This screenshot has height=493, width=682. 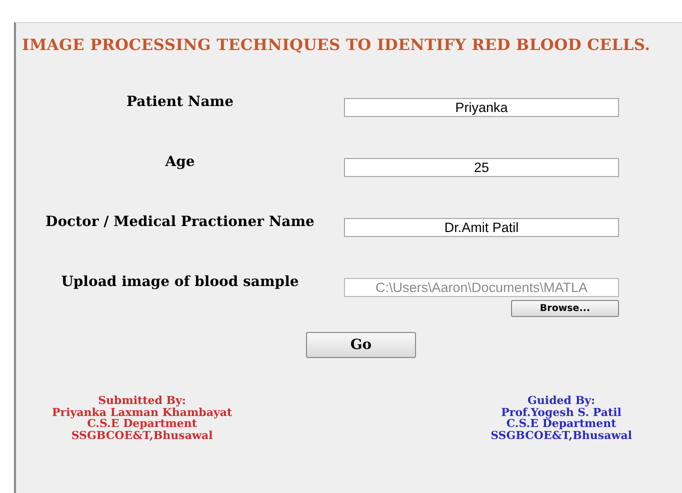 I want to click on field-label: Doctor / Medical Practioner Name, so click(x=180, y=222).